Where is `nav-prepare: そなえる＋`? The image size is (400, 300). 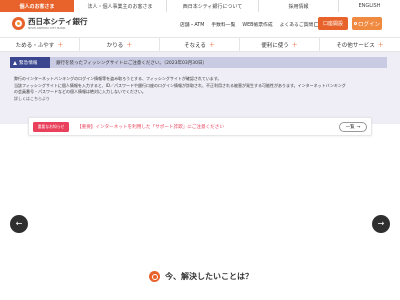
nav-prepare: そなえる＋ is located at coordinates (200, 44).